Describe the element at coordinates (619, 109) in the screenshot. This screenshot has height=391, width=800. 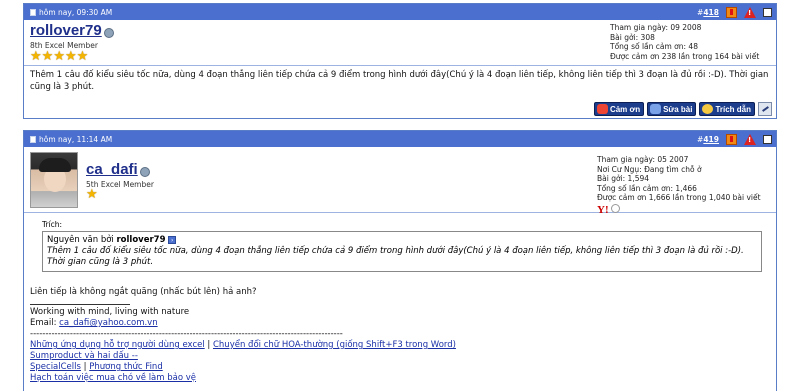
I see `thanks-button: Cảm ơn` at that location.